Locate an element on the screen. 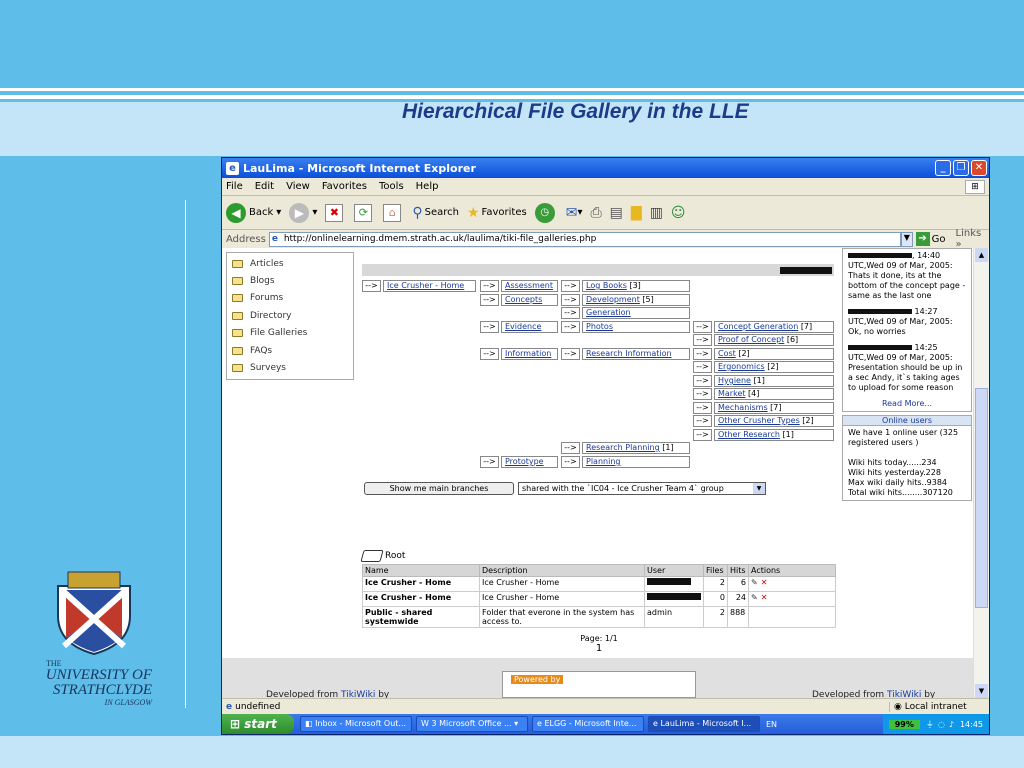 Image resolution: width=1024 pixels, height=768 pixels. row-files: 2 is located at coordinates (715, 584).